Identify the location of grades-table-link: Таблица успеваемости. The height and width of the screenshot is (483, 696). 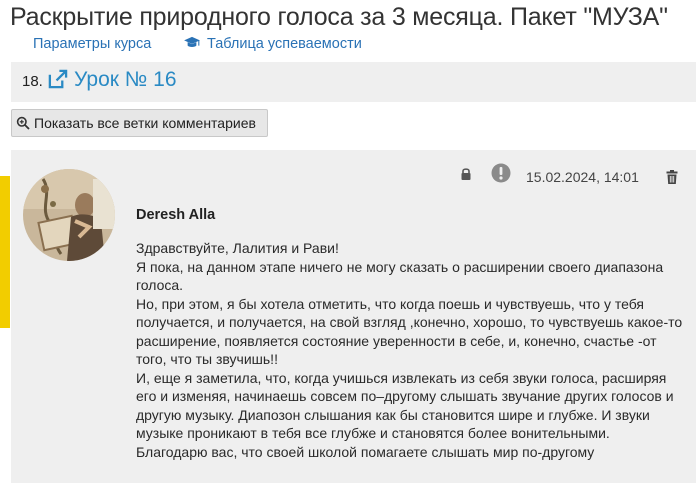
(272, 44).